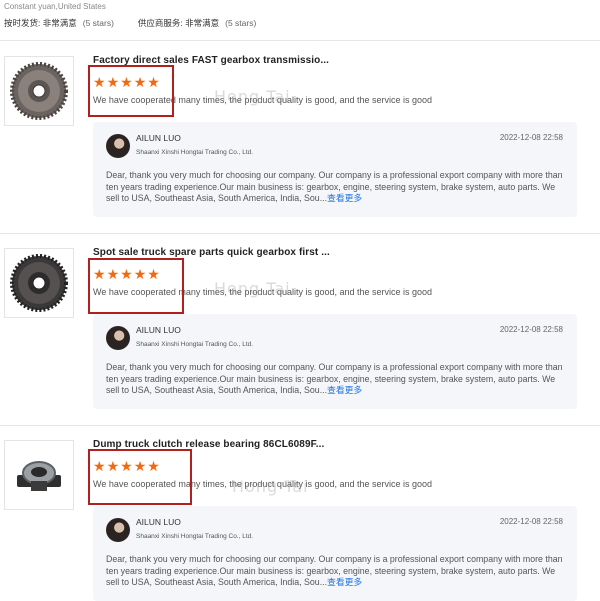  I want to click on rating-supplier-service: 供应商服务: 非常满意 (5 stars), so click(197, 23).